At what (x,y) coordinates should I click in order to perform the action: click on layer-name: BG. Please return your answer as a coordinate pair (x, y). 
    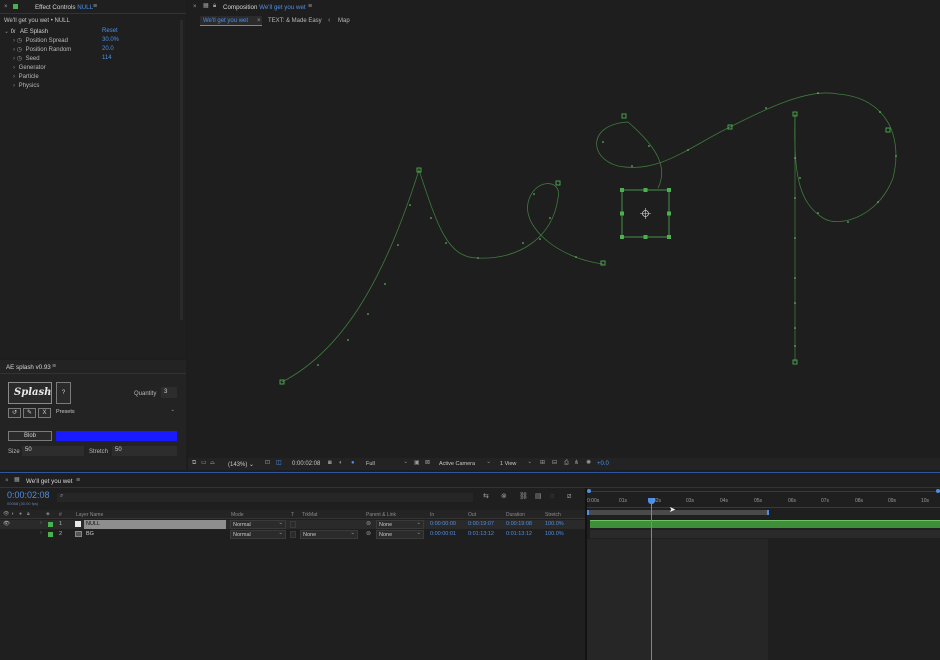
    Looking at the image, I should click on (90, 534).